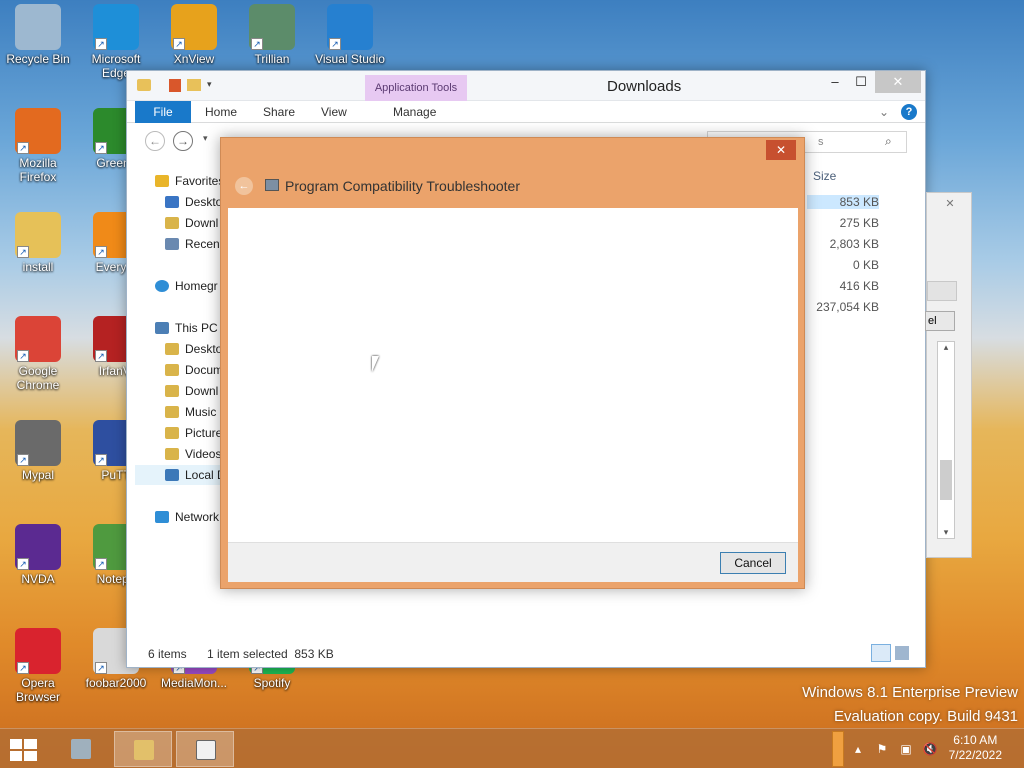 This screenshot has width=1024, height=768. Describe the element at coordinates (193, 202) in the screenshot. I see `nav-desktop: Deskto` at that location.